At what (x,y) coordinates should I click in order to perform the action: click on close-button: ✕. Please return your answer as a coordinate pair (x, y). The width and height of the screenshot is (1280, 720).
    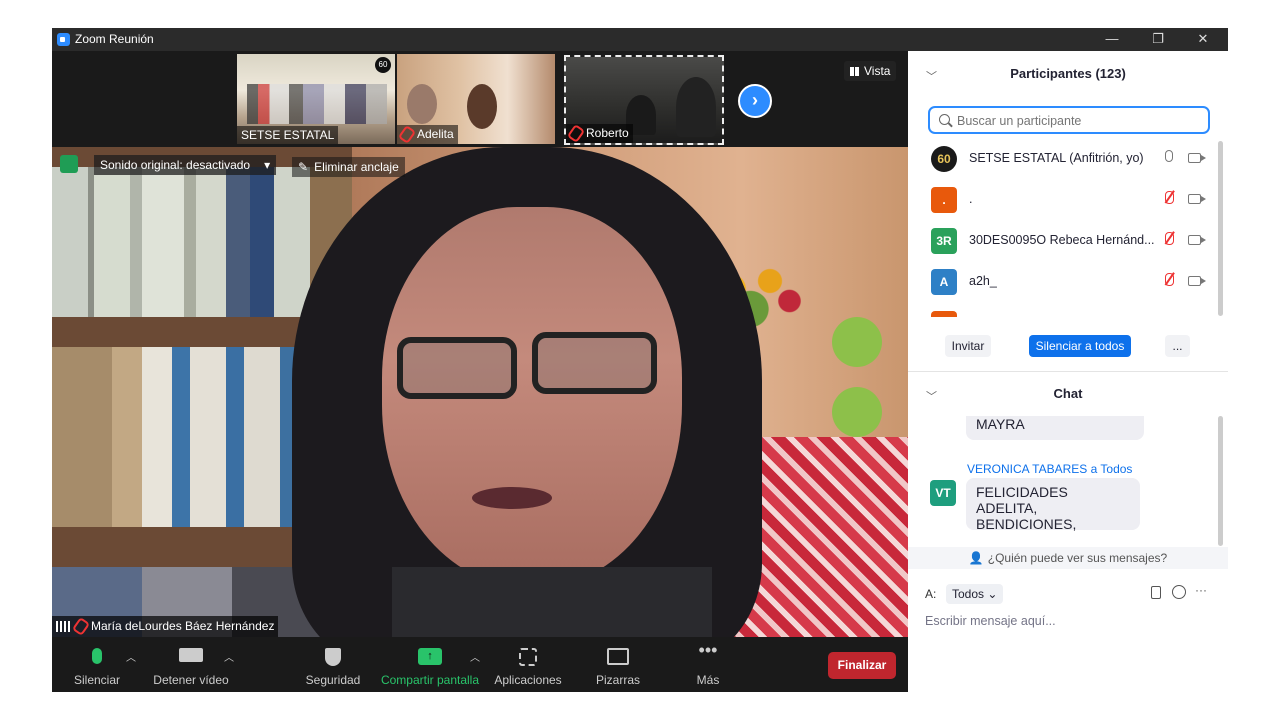
    Looking at the image, I should click on (1203, 39).